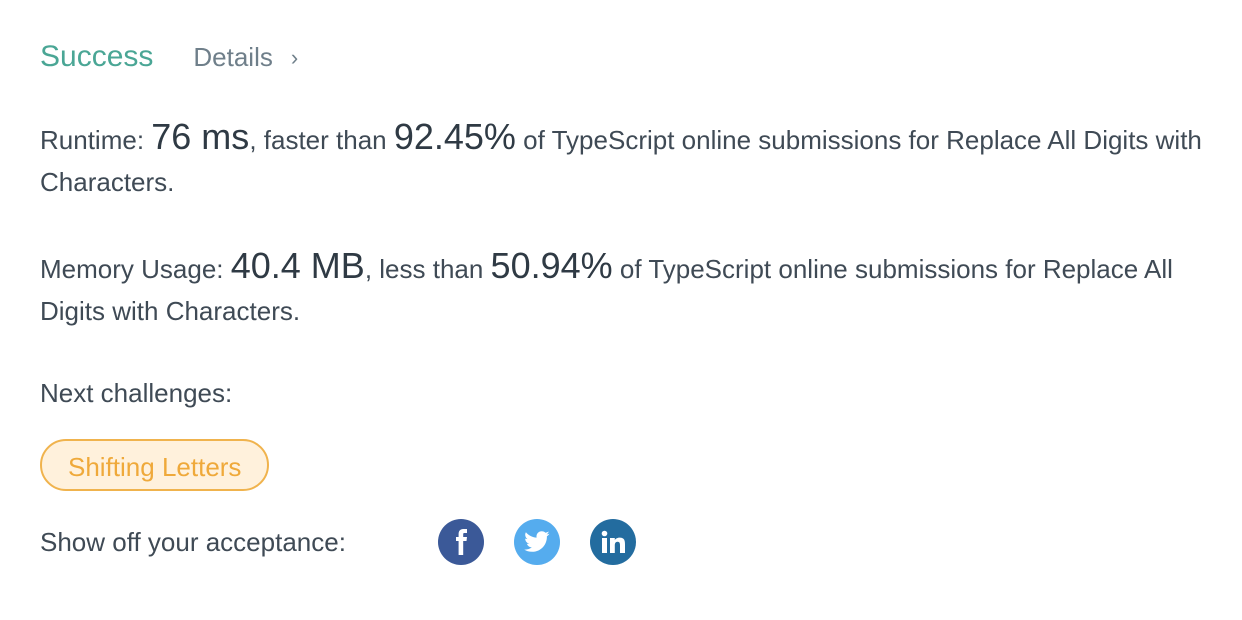 This screenshot has height=620, width=1242. I want to click on next-challenges-list: Shifting Letters, so click(625, 450).